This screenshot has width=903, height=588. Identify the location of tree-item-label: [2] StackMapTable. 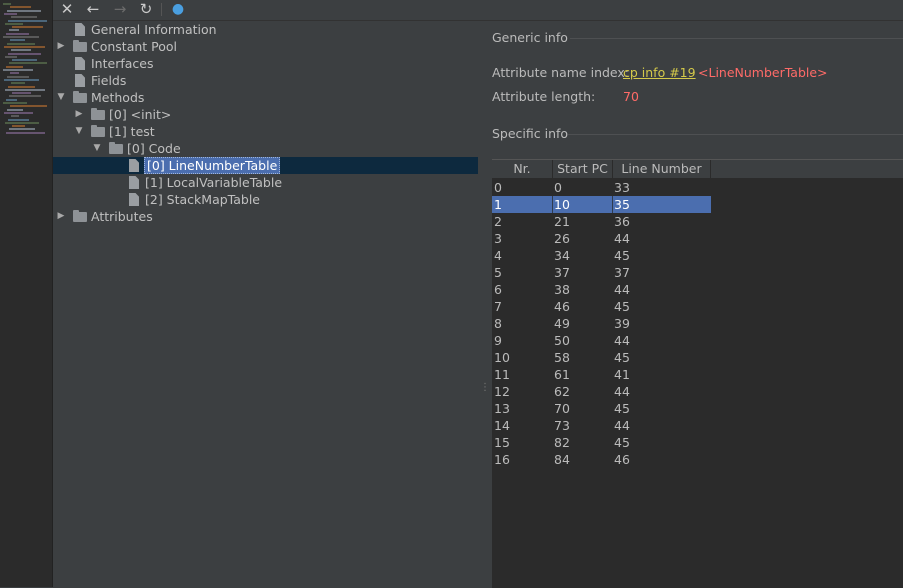
(202, 199).